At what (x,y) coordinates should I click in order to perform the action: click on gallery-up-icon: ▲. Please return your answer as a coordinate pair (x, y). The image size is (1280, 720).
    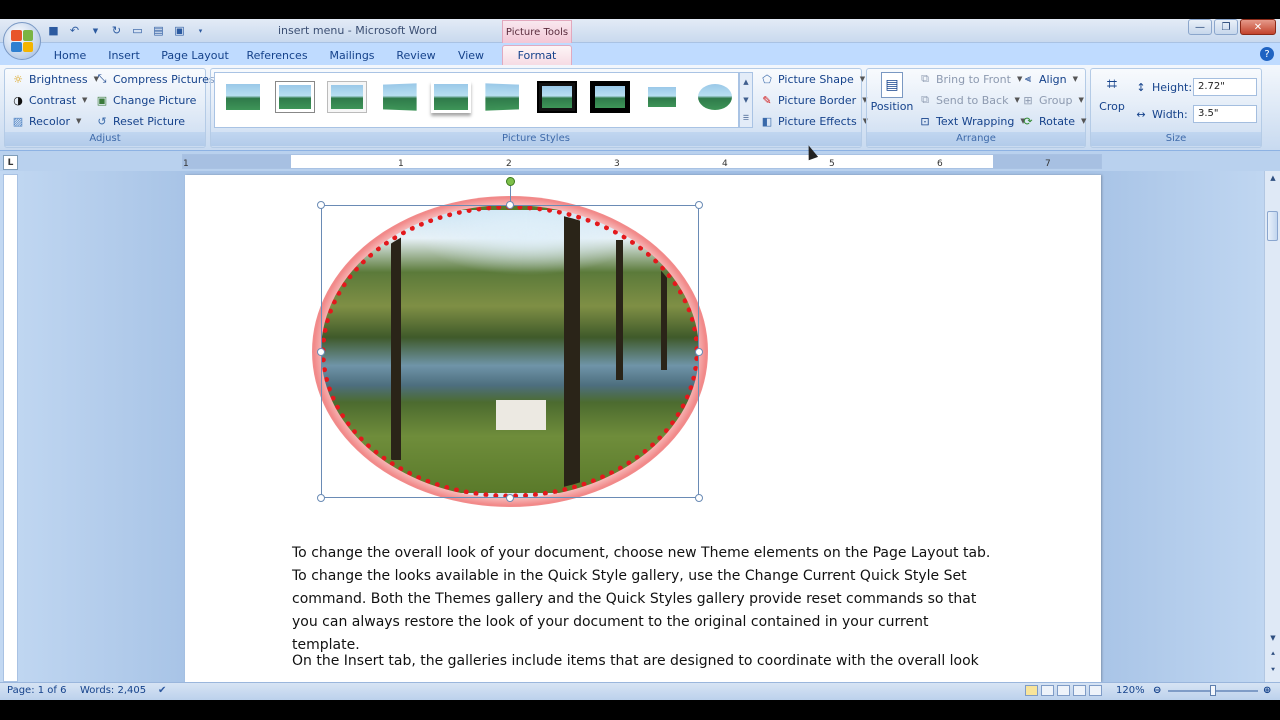
    Looking at the image, I should click on (745, 82).